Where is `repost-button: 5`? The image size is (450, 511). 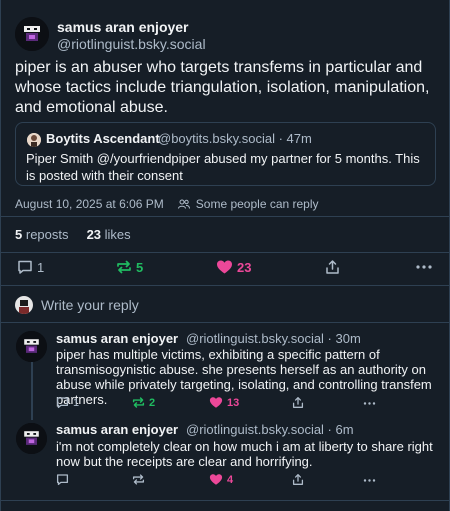 repost-button: 5 is located at coordinates (129, 267).